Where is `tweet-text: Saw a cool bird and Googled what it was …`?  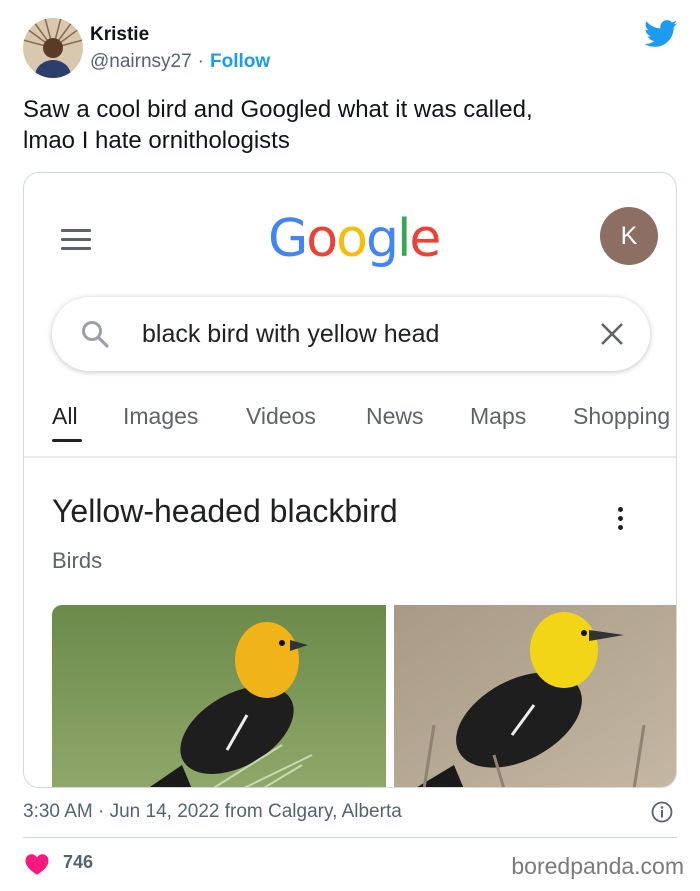 tweet-text: Saw a cool bird and Googled what it was … is located at coordinates (348, 125).